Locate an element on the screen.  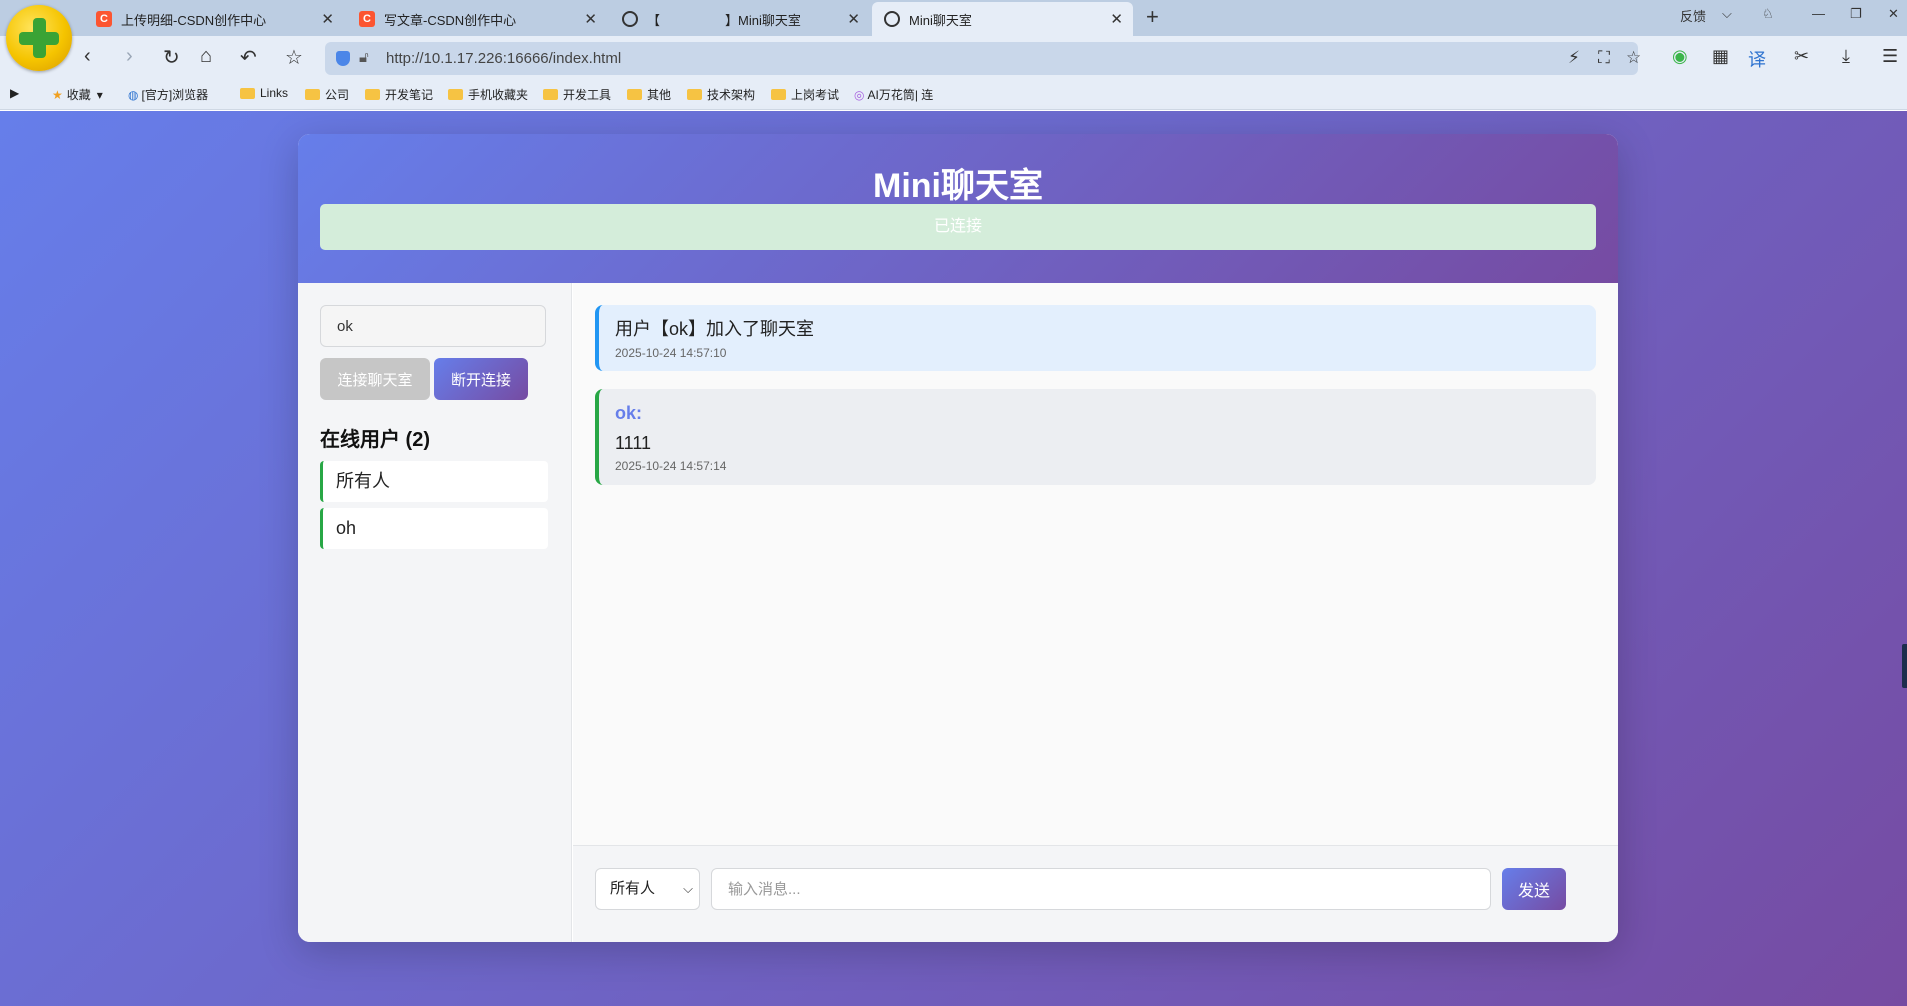
close-window-icon: ✕ is located at coordinates (1893, 14).